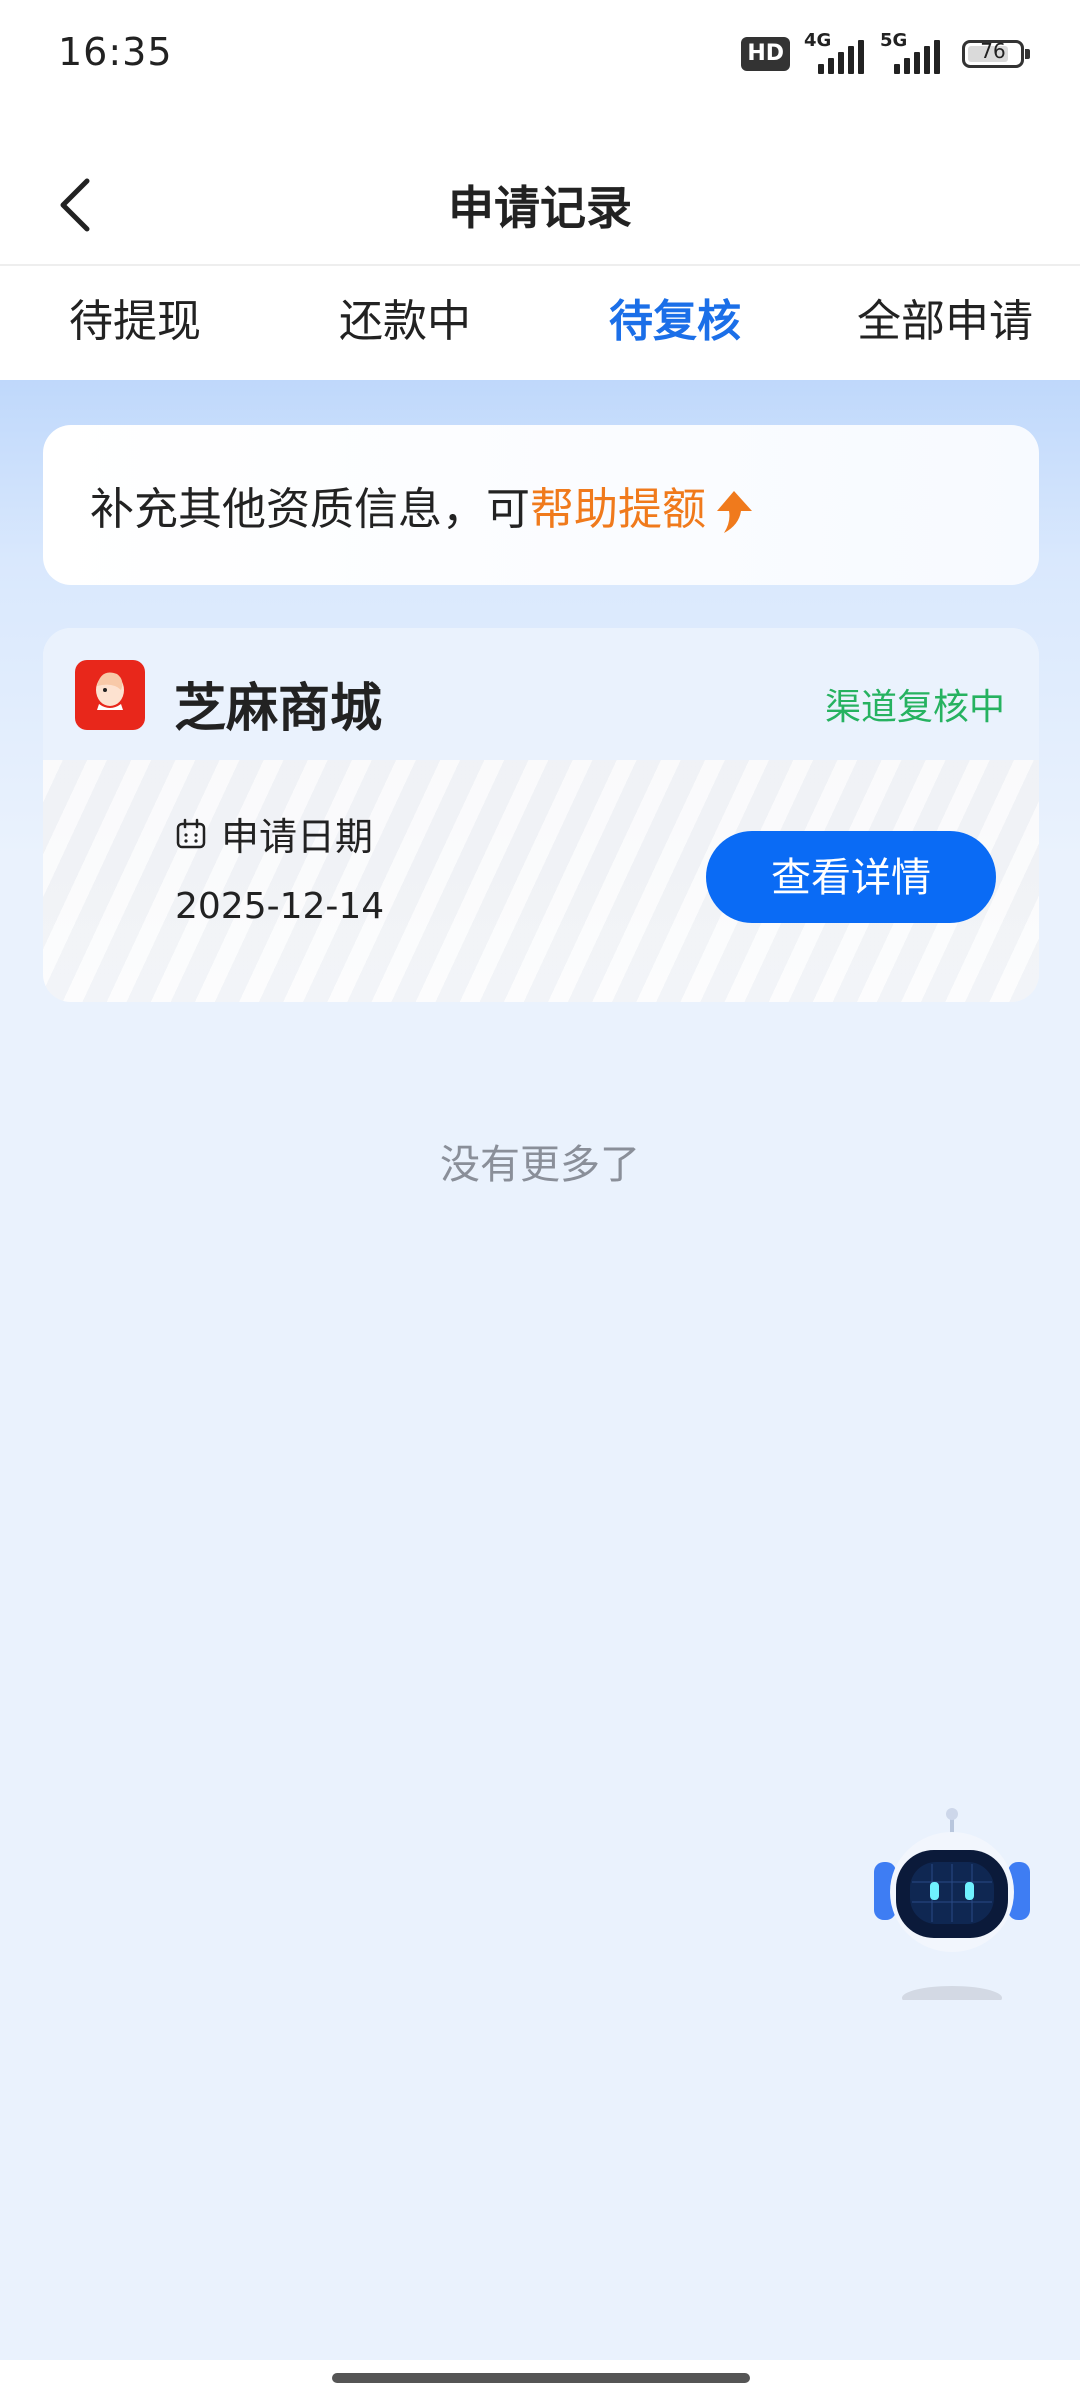 The image size is (1080, 2400). What do you see at coordinates (541, 694) in the screenshot?
I see `card-header: 芝麻商城 渠道复核中` at bounding box center [541, 694].